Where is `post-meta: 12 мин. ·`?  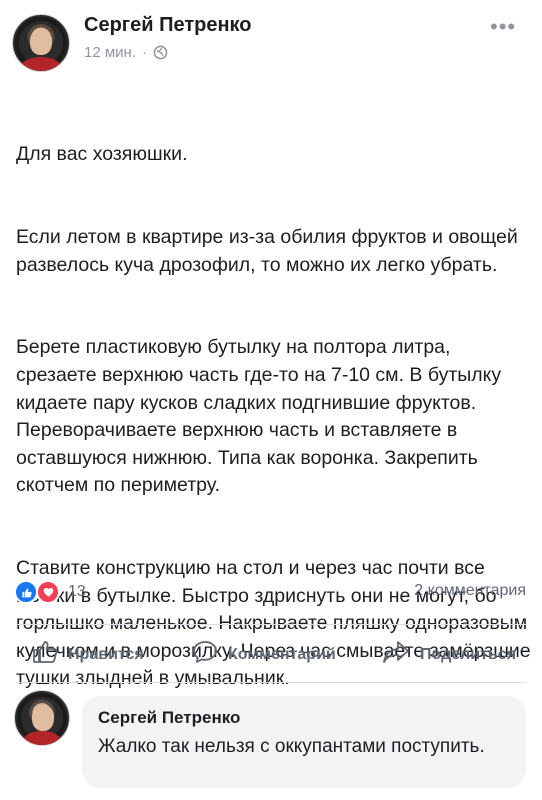 post-meta: 12 мин. · is located at coordinates (126, 52).